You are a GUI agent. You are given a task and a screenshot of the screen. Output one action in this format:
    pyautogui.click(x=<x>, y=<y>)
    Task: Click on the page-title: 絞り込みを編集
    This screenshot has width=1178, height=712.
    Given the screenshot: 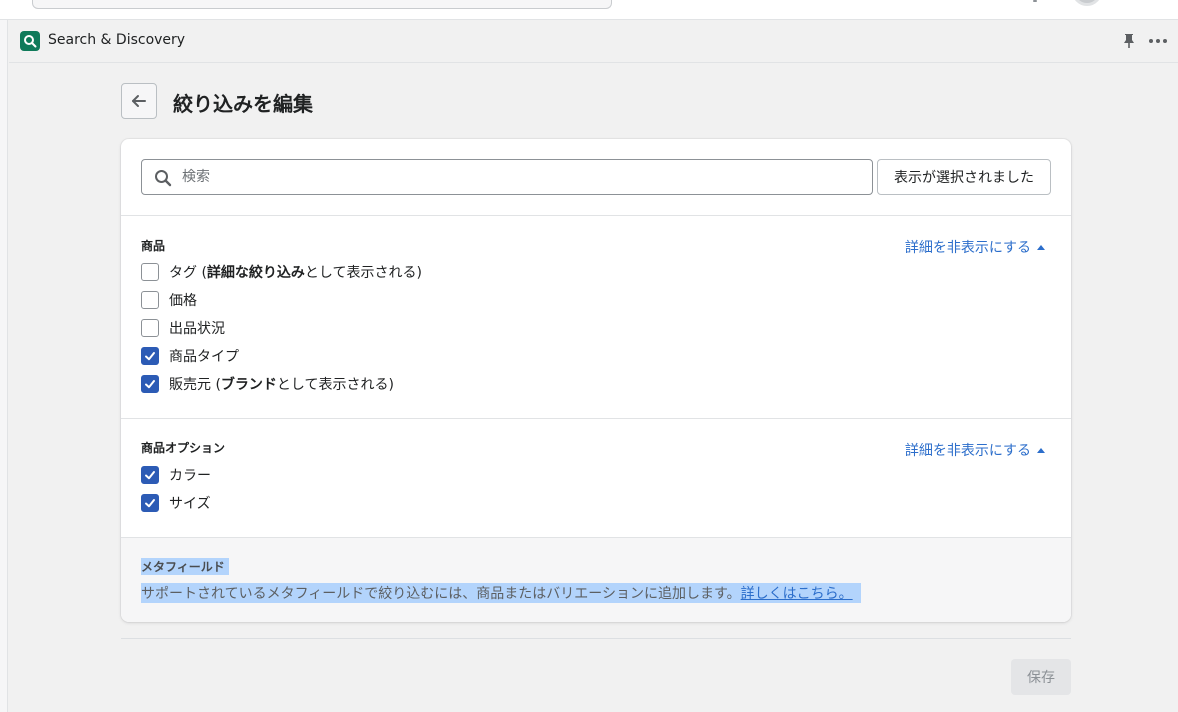 What is the action you would take?
    pyautogui.click(x=243, y=104)
    